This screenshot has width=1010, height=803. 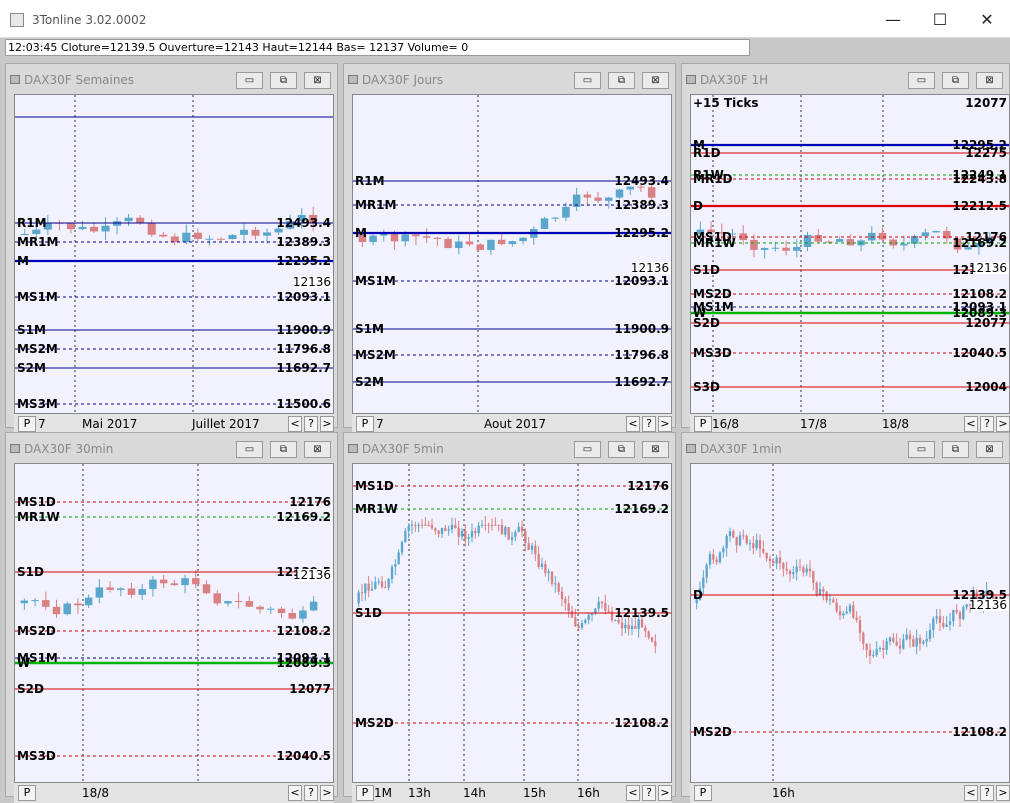 I want to click on window-icon, so click(x=353, y=79).